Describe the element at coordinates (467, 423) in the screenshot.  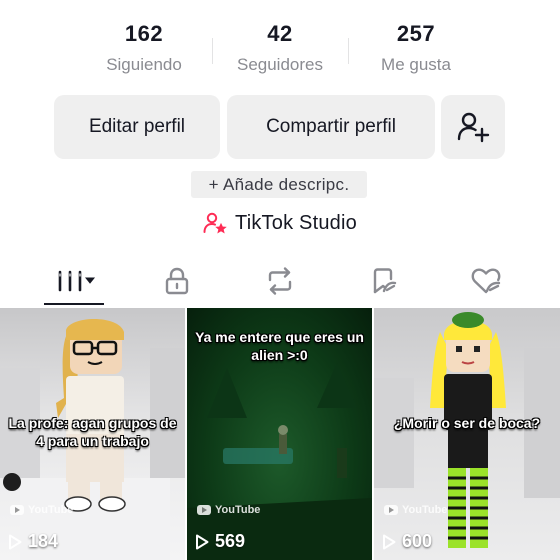
I see `video-caption: ¿Morir o ser de boca?` at that location.